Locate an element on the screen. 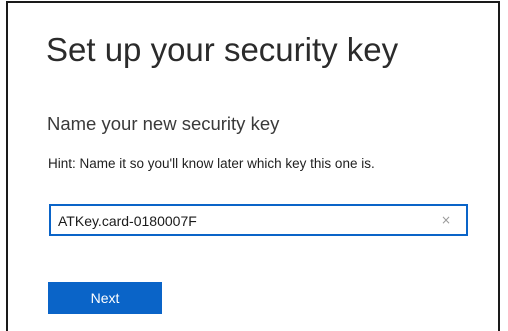  key-name-input: ATKey.card-0180007F × is located at coordinates (258, 220).